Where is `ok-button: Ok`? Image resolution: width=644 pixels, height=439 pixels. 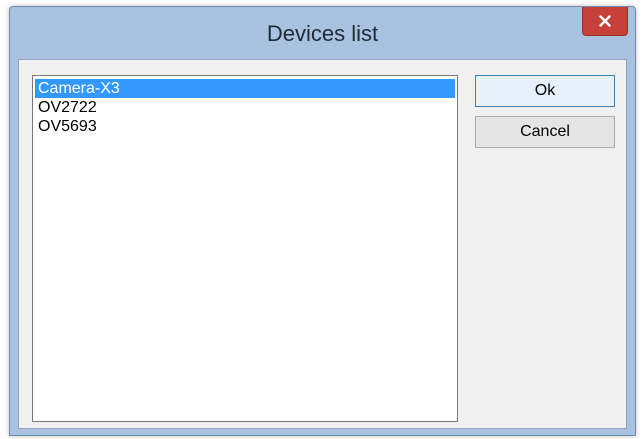 ok-button: Ok is located at coordinates (545, 91).